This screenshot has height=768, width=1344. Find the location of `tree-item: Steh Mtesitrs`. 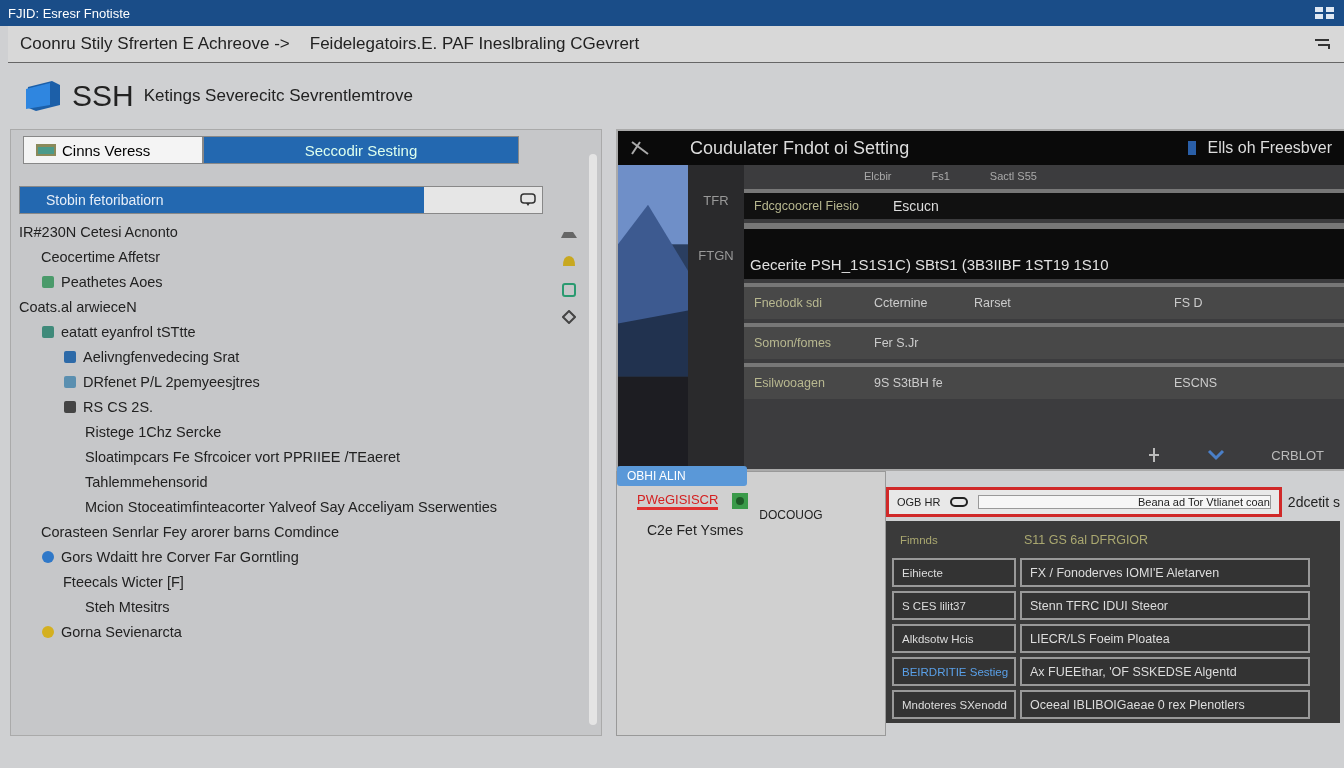

tree-item: Steh Mtesitrs is located at coordinates (127, 607).